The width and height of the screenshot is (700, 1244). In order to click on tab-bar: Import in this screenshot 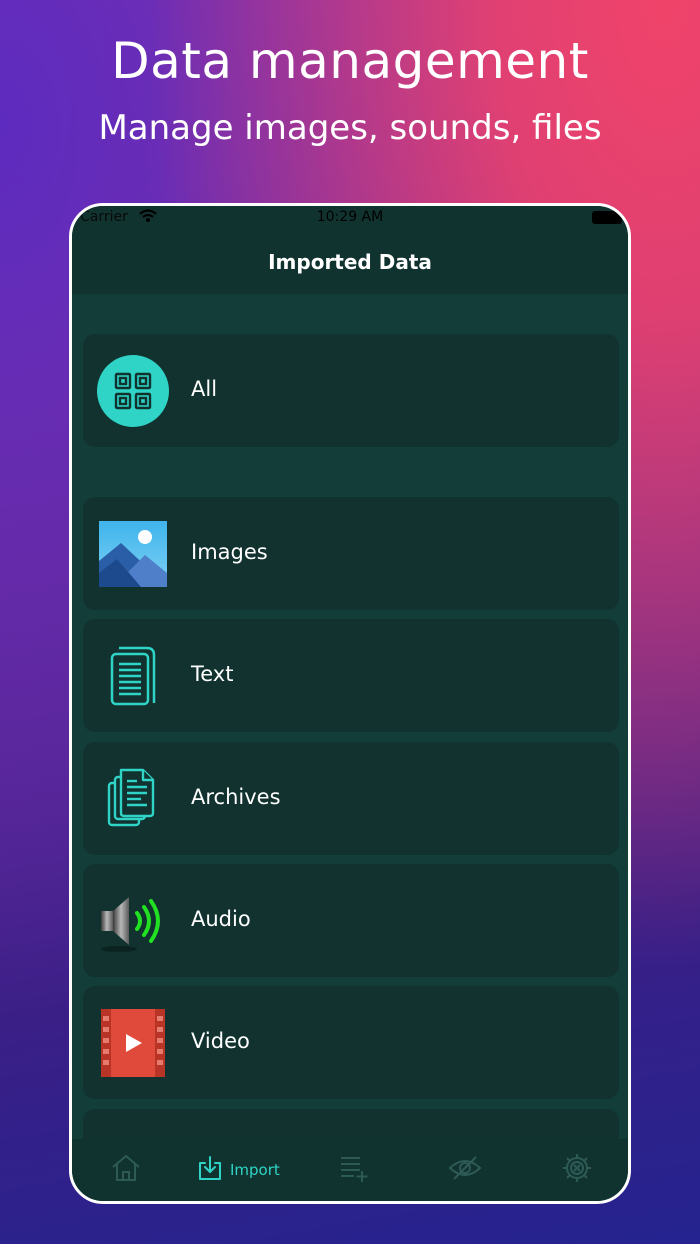, I will do `click(350, 1170)`.